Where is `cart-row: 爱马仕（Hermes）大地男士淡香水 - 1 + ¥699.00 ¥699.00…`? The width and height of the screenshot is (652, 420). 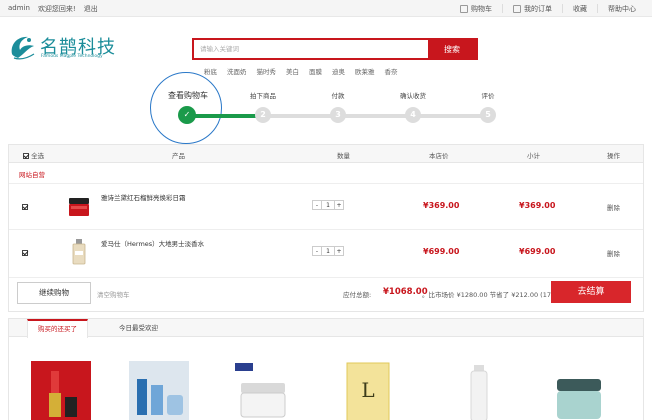
cart-row: 爱马仕（Hermes）大地男士淡香水 - 1 + ¥699.00 ¥699.00… is located at coordinates (326, 251).